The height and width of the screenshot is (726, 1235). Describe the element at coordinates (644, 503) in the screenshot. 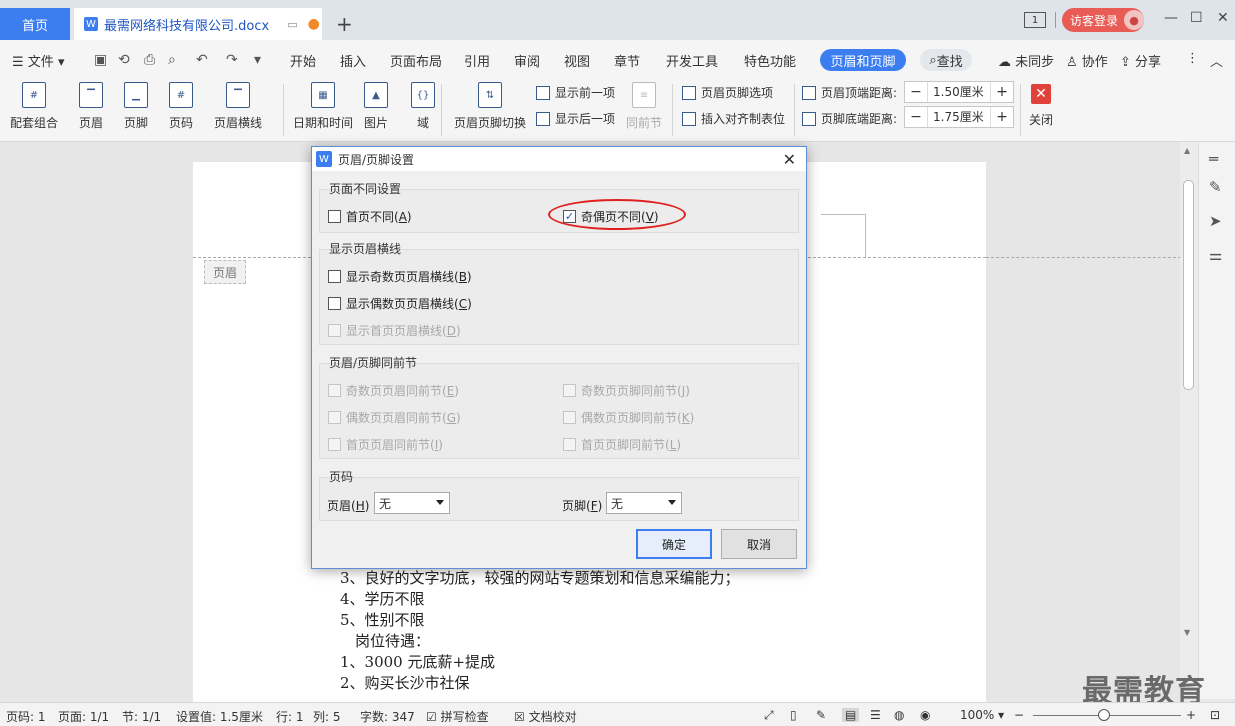

I see `footer-page-number-select: 无` at that location.